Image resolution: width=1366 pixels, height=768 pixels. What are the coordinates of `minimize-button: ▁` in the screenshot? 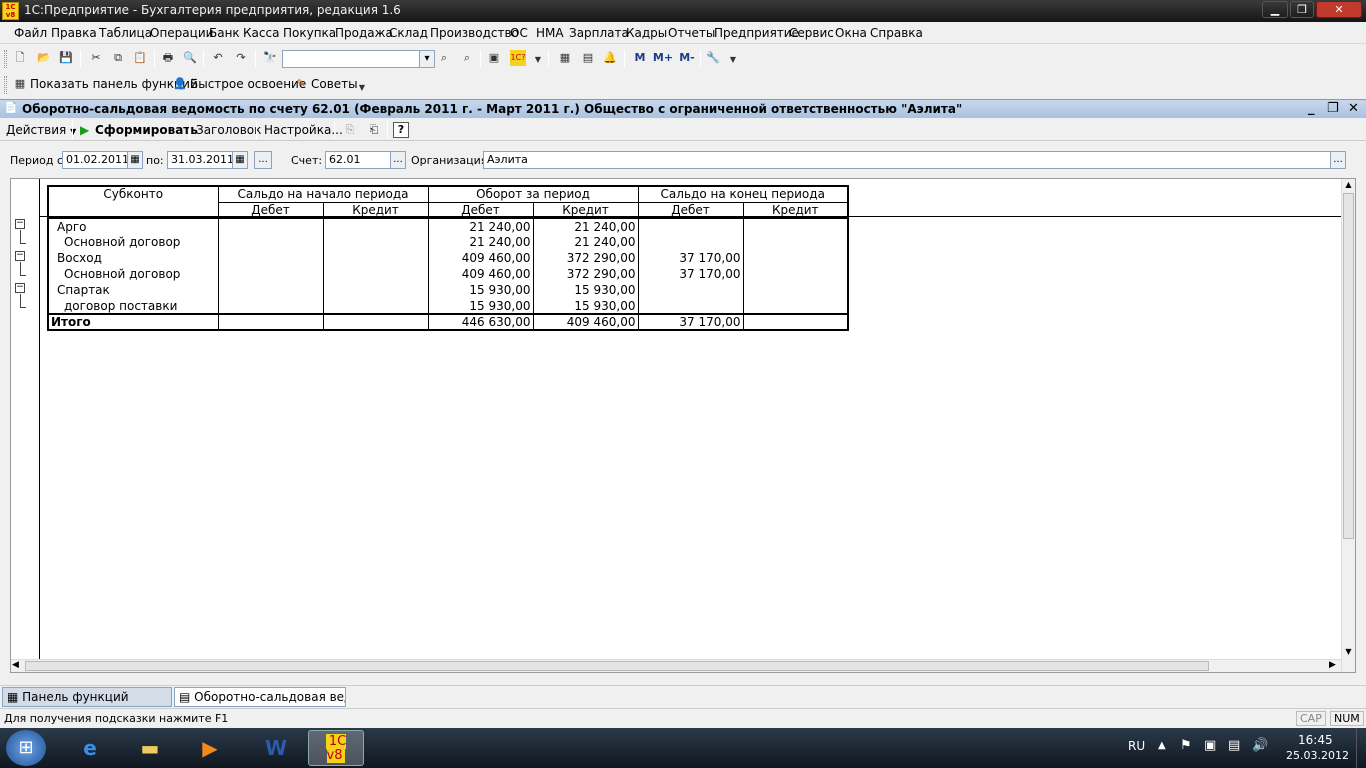 It's located at (1275, 9).